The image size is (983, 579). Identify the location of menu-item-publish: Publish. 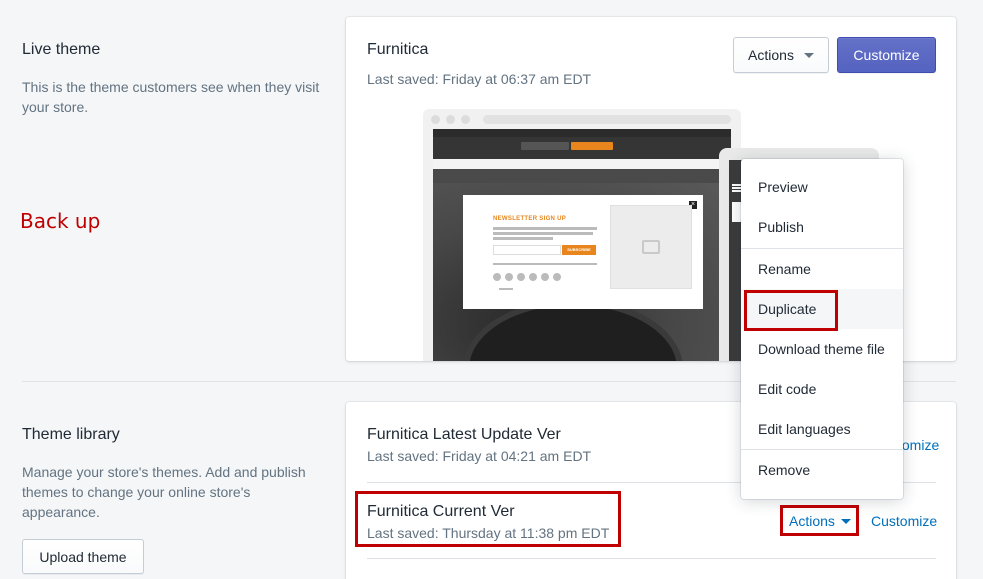
(822, 227).